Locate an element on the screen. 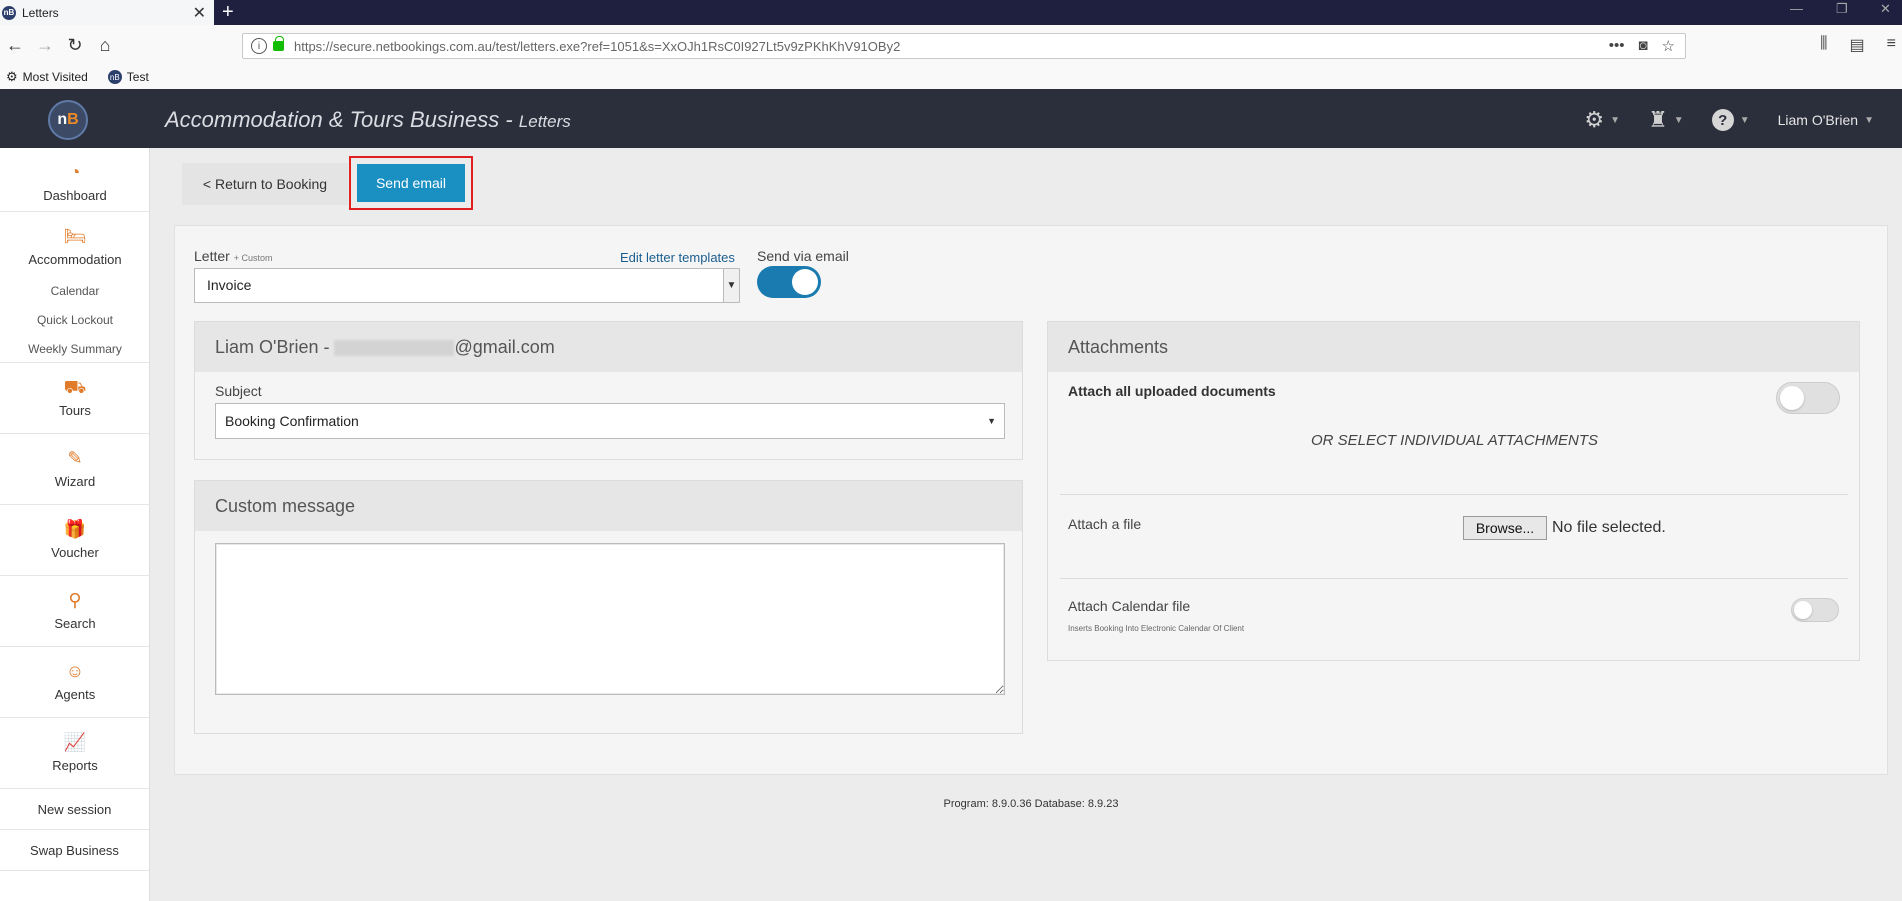  user-name: Liam O'Brien is located at coordinates (1818, 120).